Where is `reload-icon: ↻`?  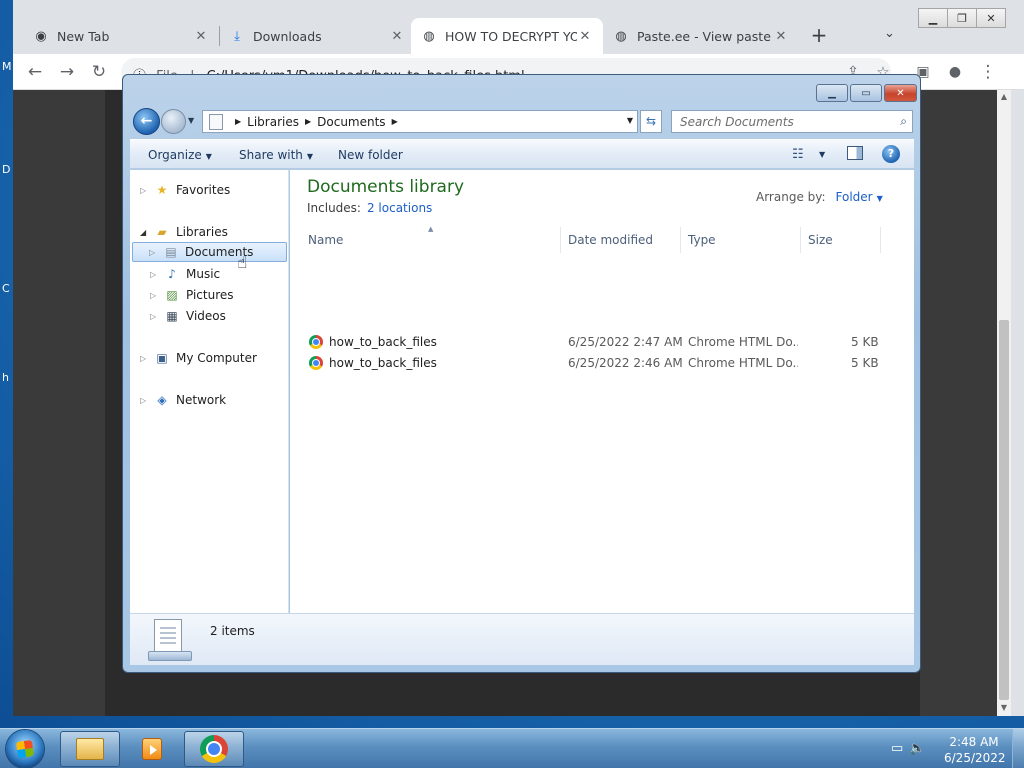 reload-icon: ↻ is located at coordinates (99, 72).